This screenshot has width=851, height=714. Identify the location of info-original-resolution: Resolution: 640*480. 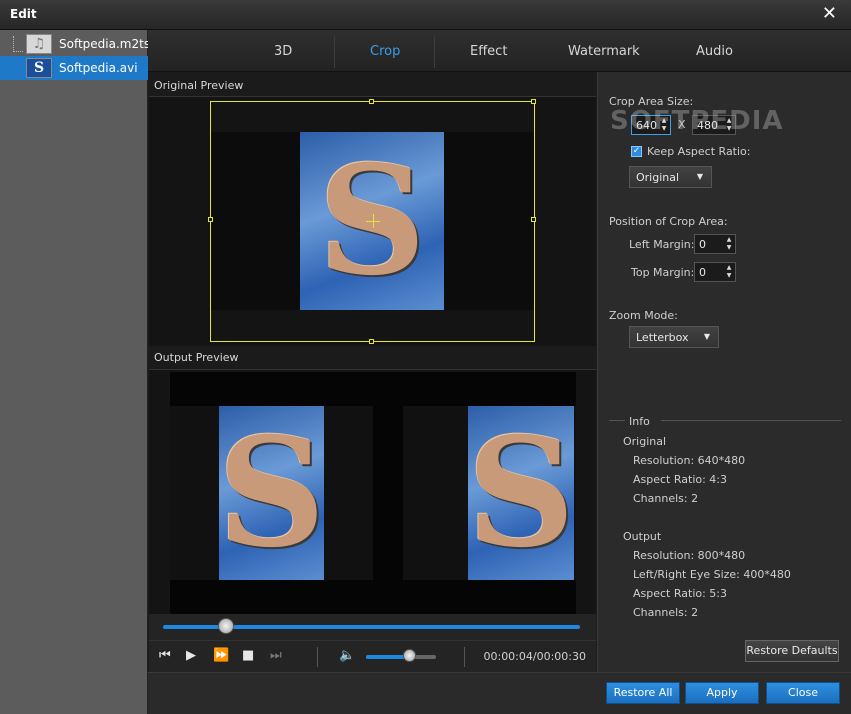
(689, 460).